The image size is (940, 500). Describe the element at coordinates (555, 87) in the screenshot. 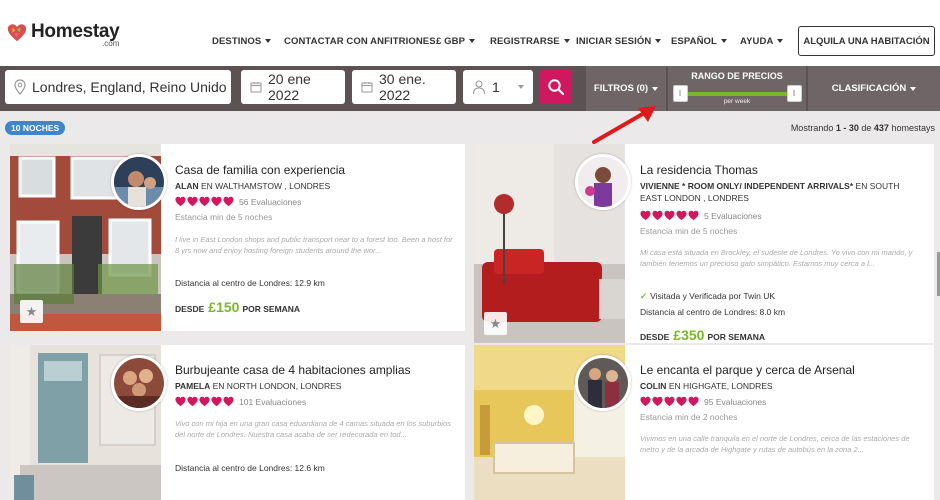

I see `search-button` at that location.